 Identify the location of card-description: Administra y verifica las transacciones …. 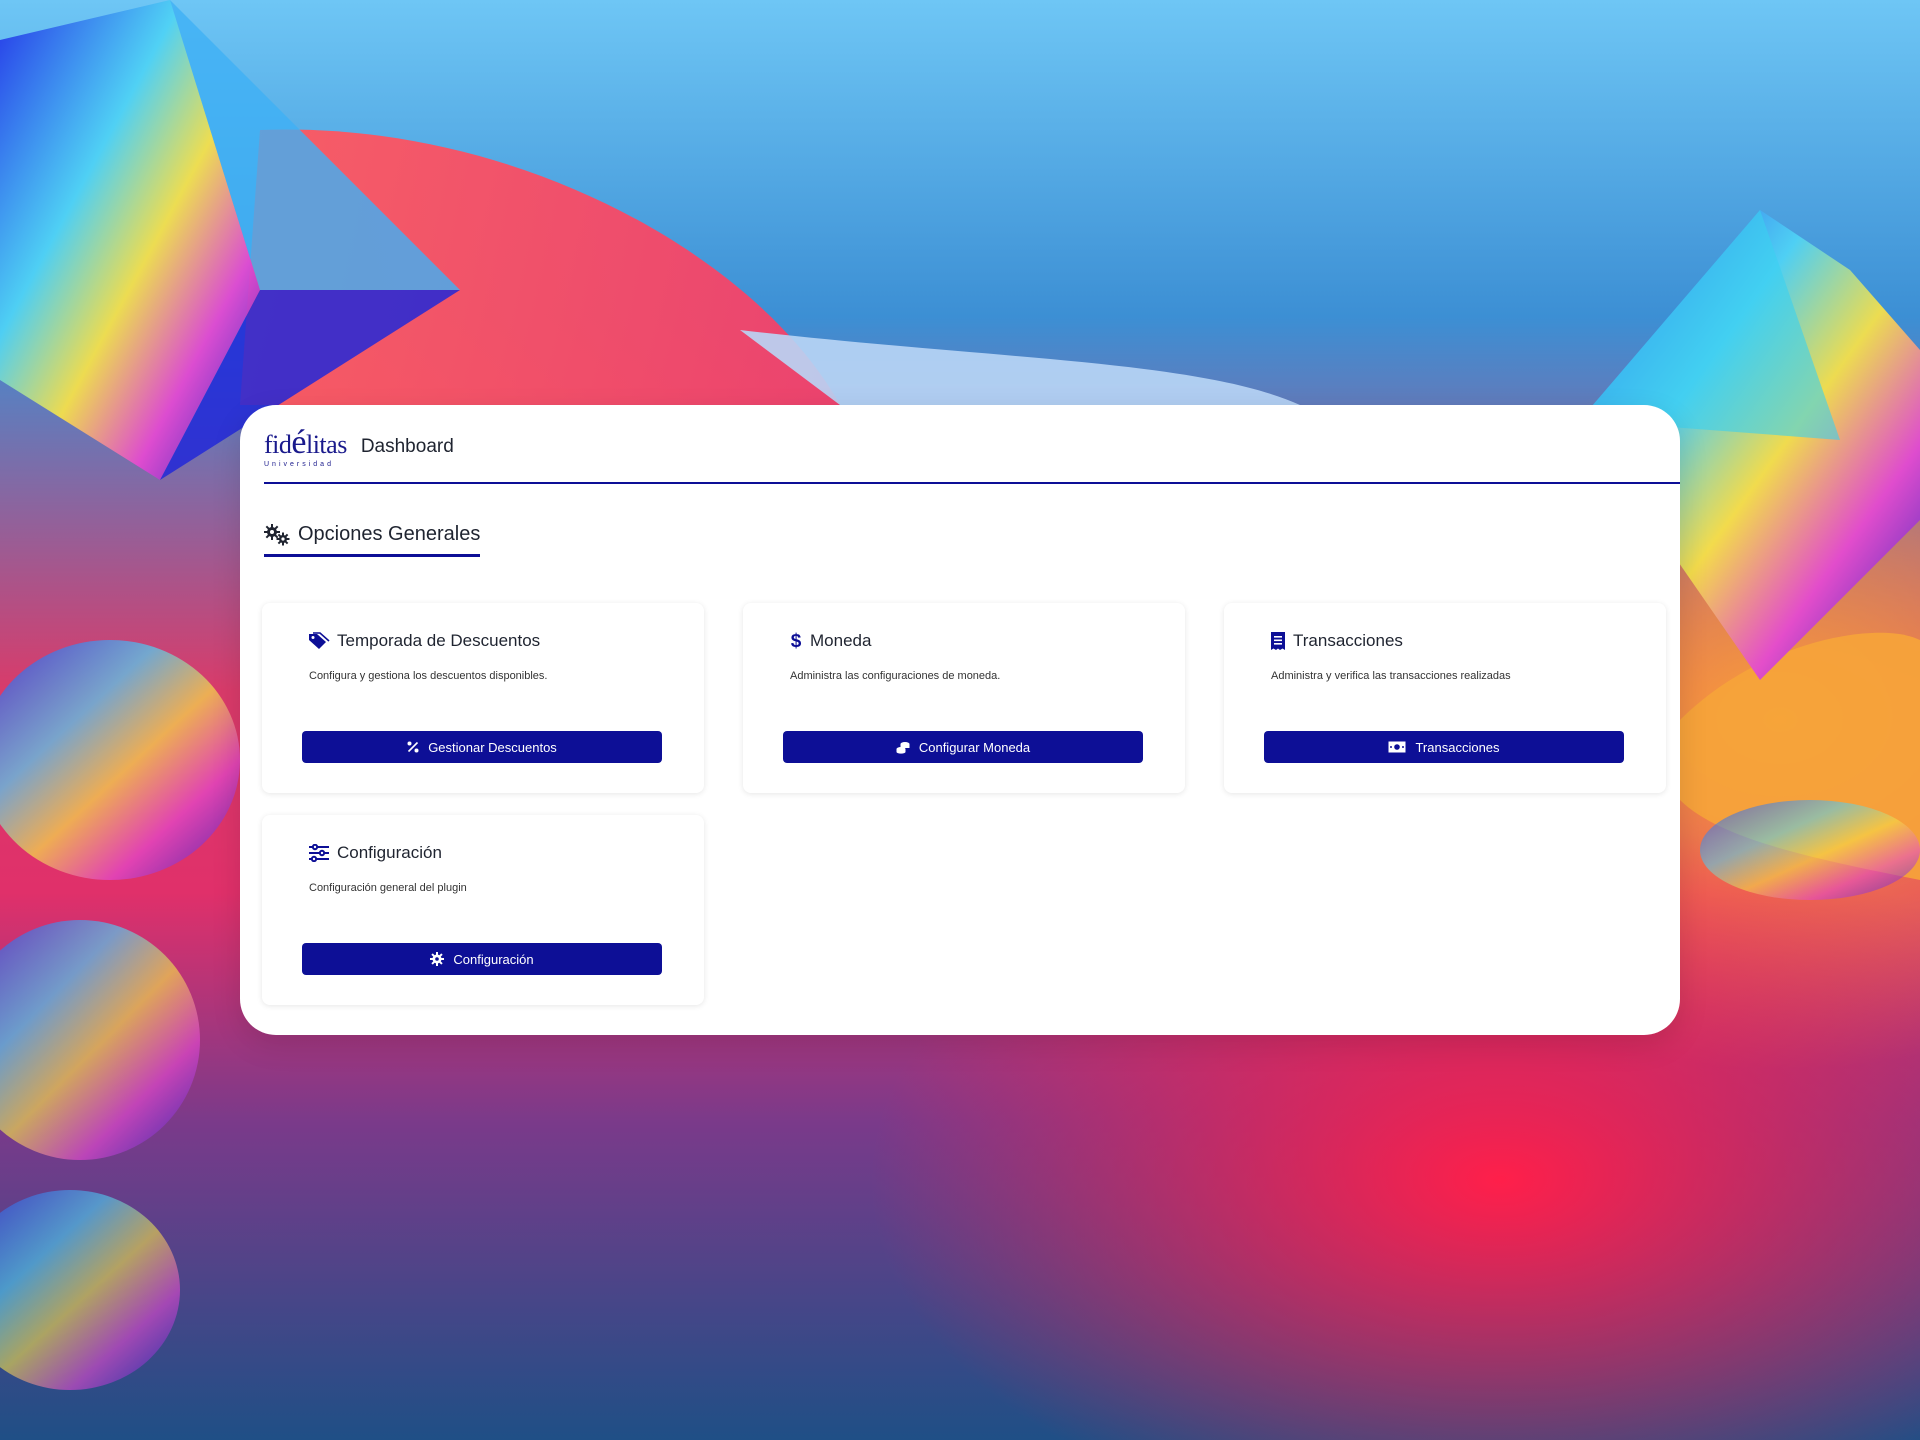
(1391, 676).